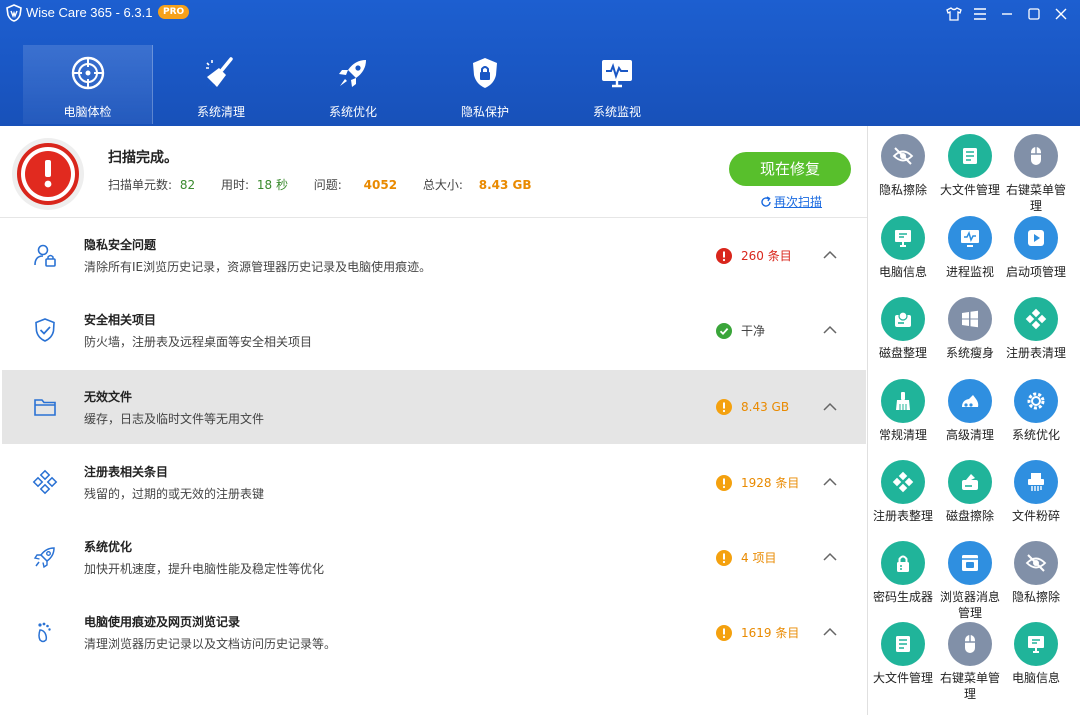 This screenshot has height=715, width=1080. Describe the element at coordinates (540, 14) in the screenshot. I see `title-bar: Wise Care 365 - 6.3.1 PRO` at that location.